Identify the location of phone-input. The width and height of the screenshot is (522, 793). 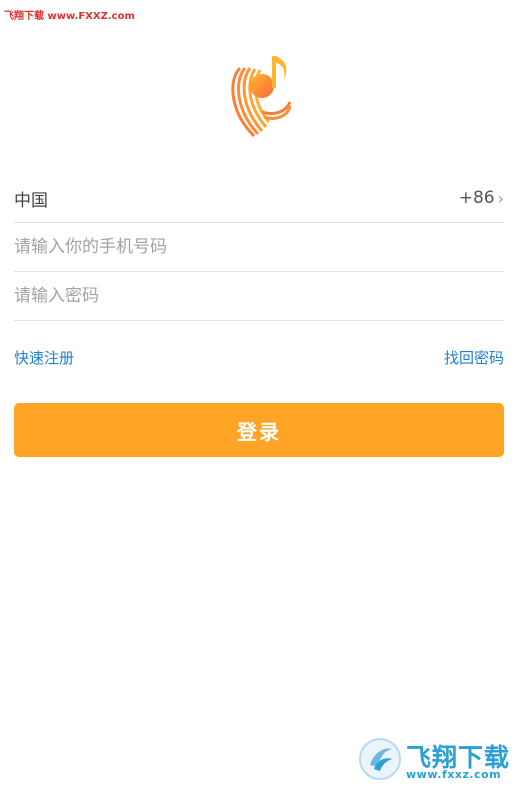
(259, 247).